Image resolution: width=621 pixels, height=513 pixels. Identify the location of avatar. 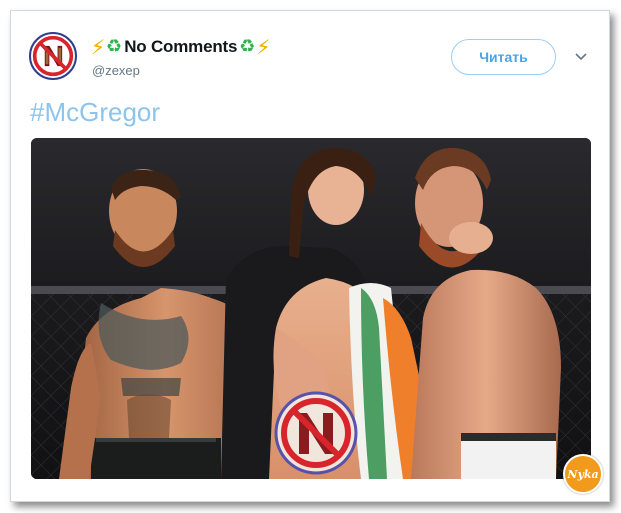
(53, 56).